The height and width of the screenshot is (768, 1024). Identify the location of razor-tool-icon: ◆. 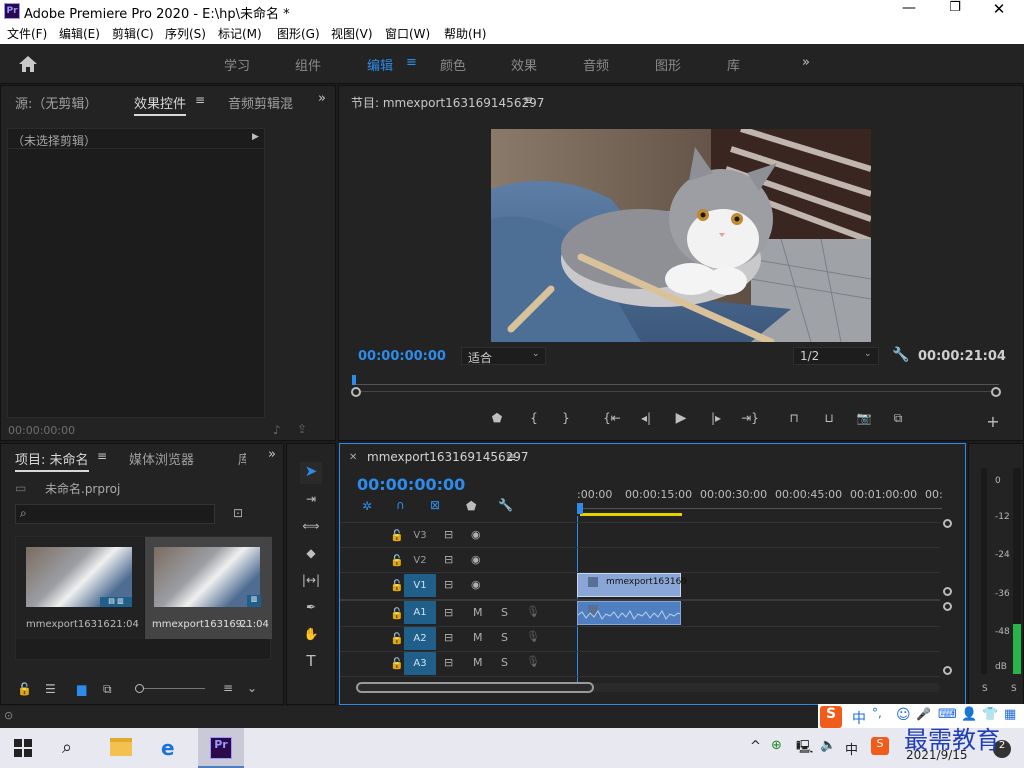
(311, 553).